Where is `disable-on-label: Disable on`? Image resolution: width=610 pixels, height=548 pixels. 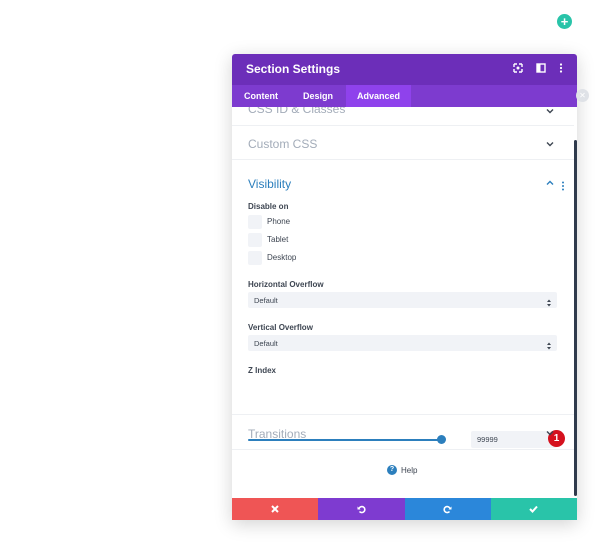
disable-on-label: Disable on is located at coordinates (268, 206).